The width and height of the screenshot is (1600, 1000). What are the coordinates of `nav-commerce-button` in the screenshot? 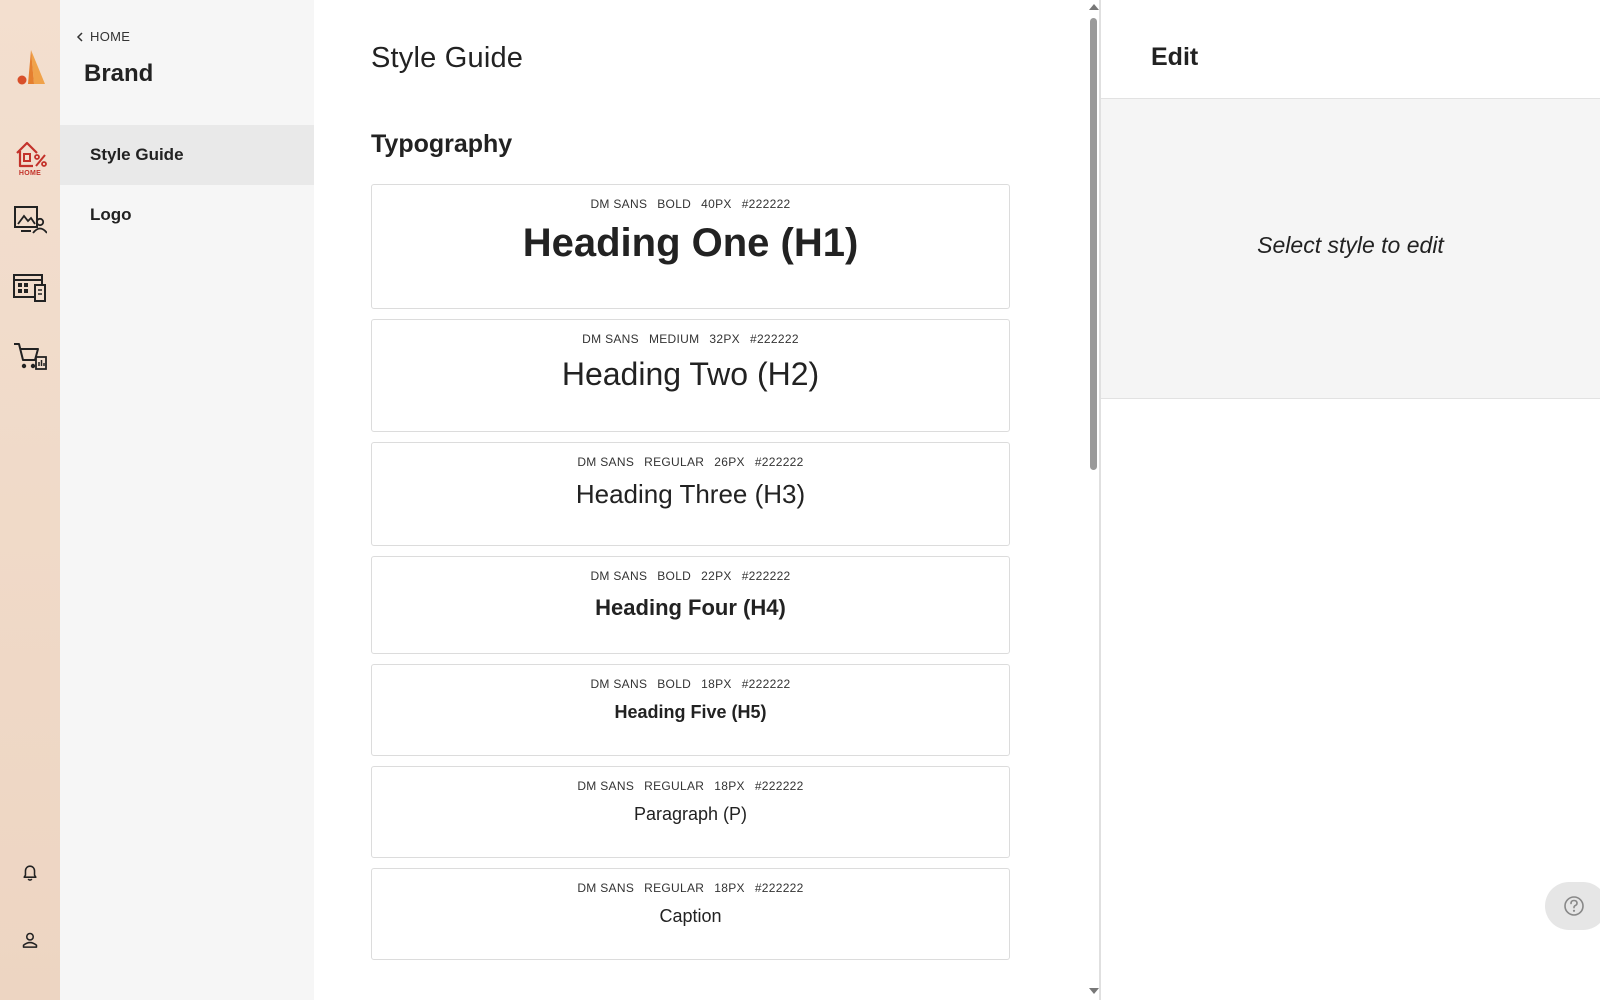 It's located at (30, 356).